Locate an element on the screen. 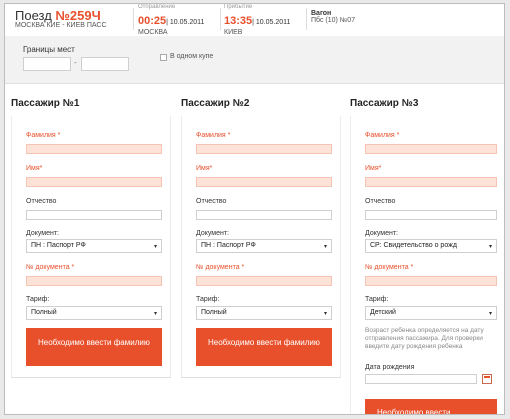 The height and width of the screenshot is (419, 510). passenger-2-title: Пассажир №2 is located at coordinates (215, 103).